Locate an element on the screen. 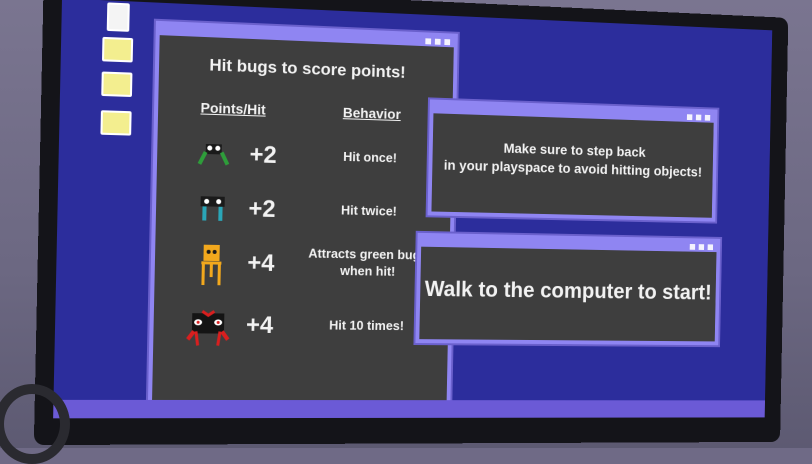 The height and width of the screenshot is (464, 812). green-bug-icon is located at coordinates (213, 156).